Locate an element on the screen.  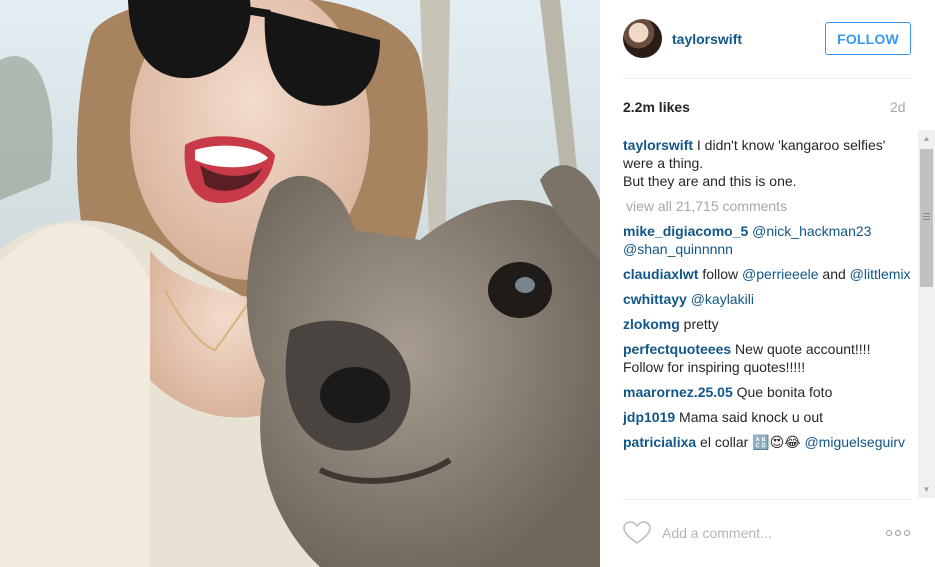
comments-scrollbar: ▲ ▼ is located at coordinates (926, 314).